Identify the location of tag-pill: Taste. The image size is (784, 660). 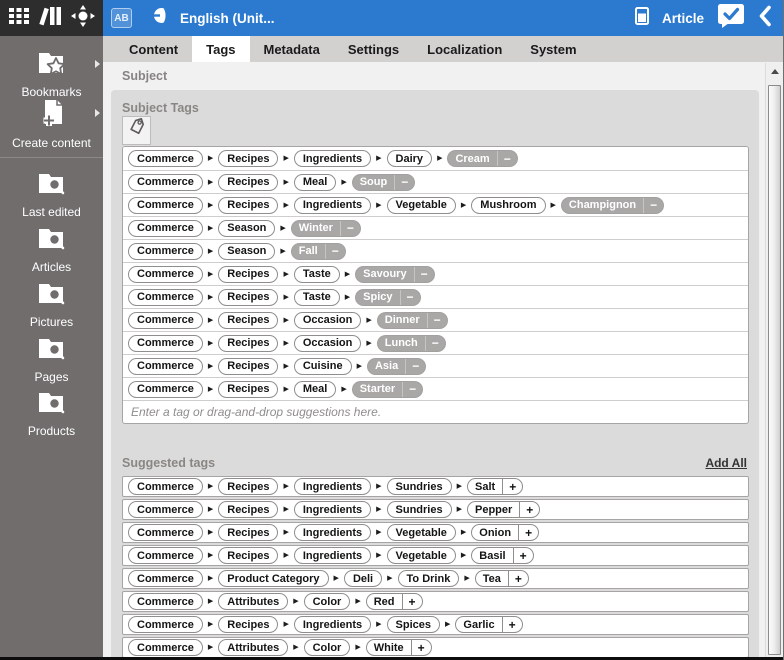
(316, 274).